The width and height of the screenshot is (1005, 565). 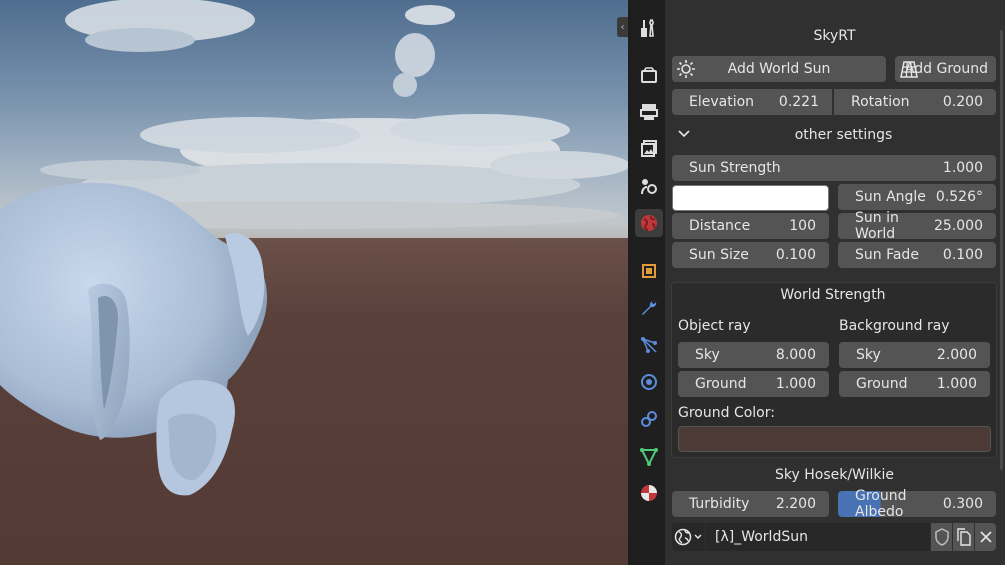 What do you see at coordinates (914, 384) in the screenshot?
I see `background-ground-field: Ground 1.000` at bounding box center [914, 384].